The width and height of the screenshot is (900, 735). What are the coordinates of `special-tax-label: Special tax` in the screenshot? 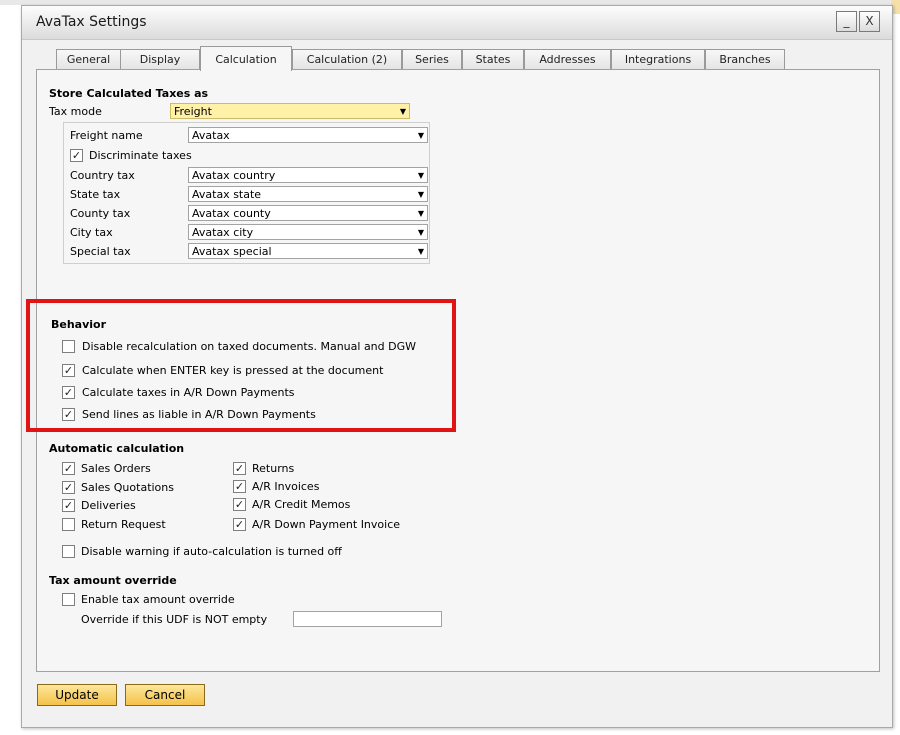 It's located at (100, 251).